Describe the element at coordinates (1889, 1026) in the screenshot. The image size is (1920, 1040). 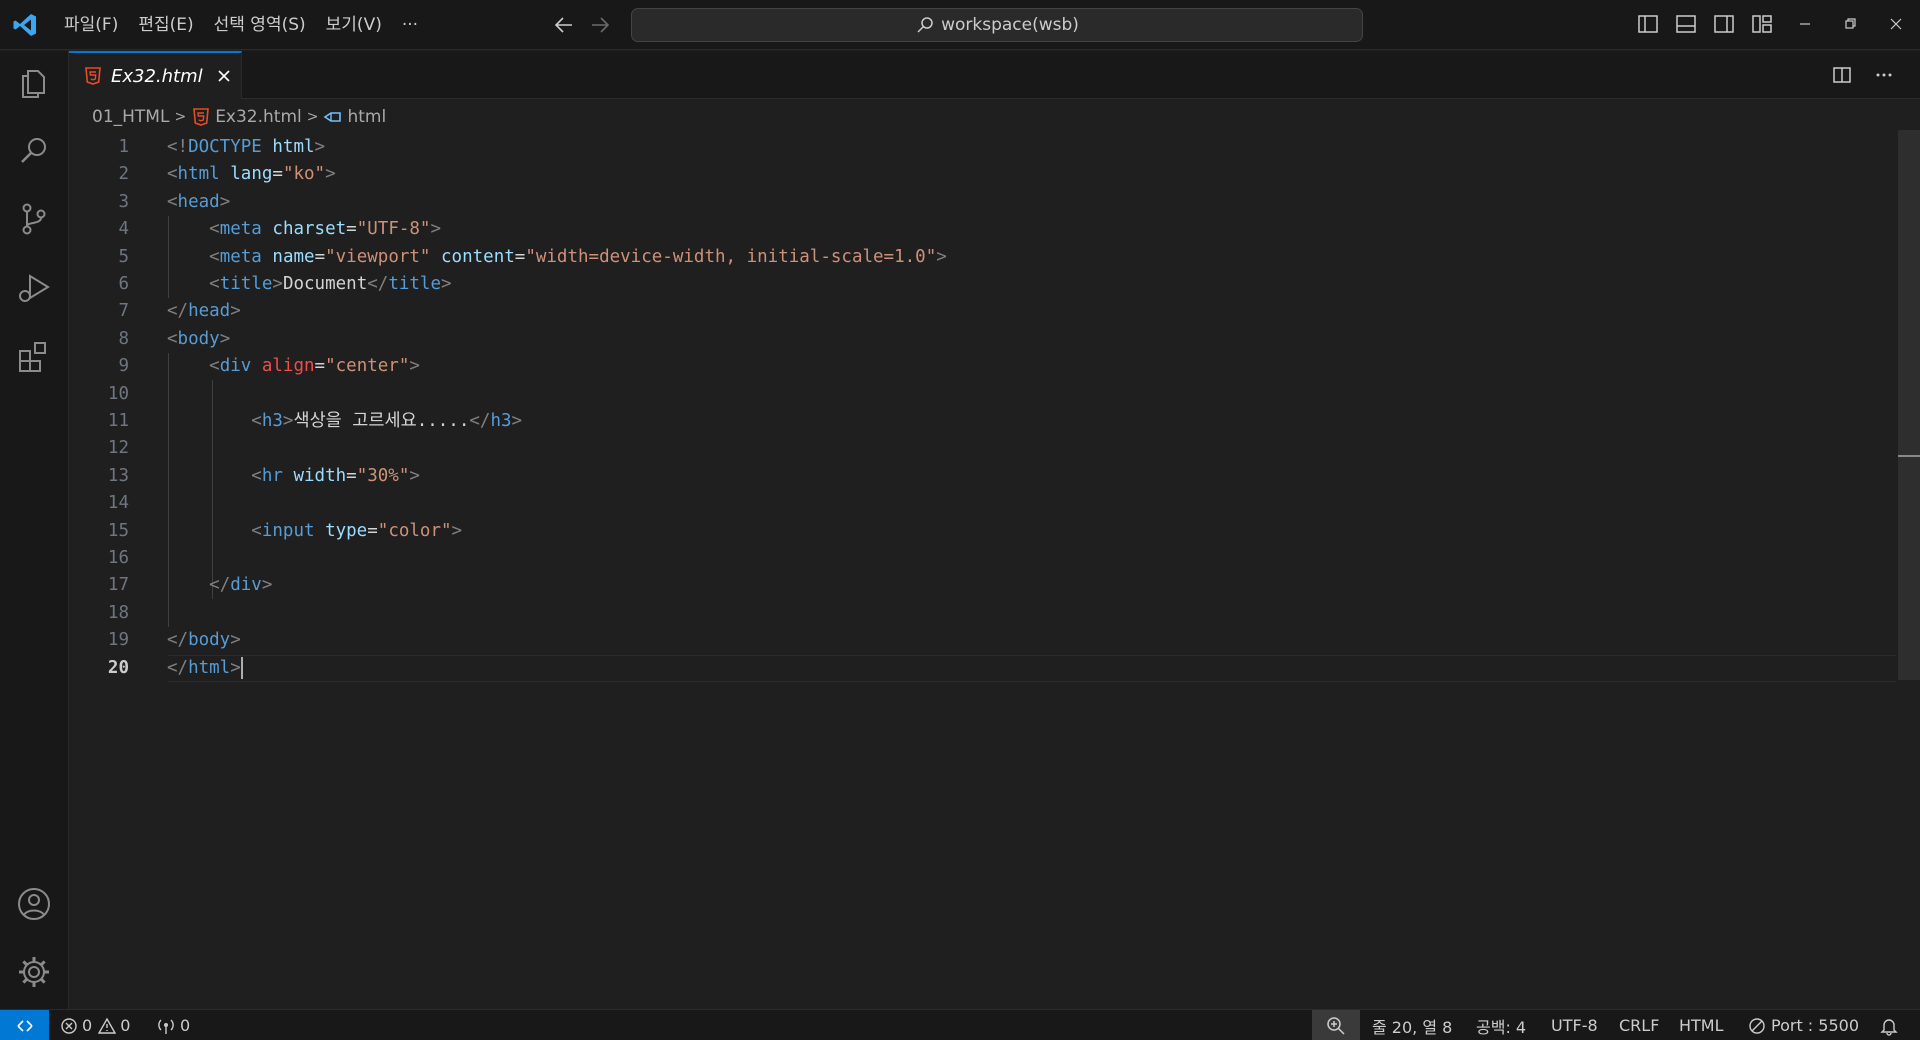
I see `bell-icon` at that location.